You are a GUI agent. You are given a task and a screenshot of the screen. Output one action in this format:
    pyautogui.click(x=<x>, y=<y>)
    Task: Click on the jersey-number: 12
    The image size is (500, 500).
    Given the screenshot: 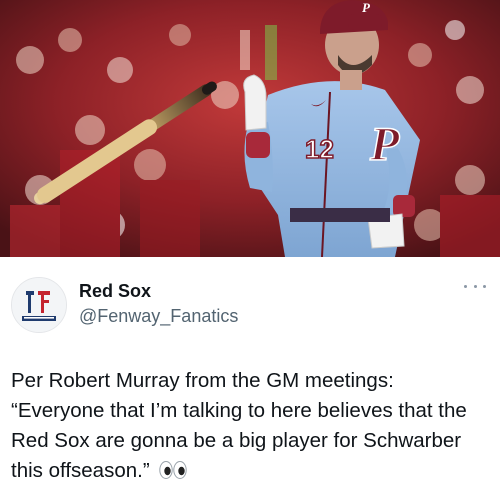 What is the action you would take?
    pyautogui.click(x=319, y=149)
    